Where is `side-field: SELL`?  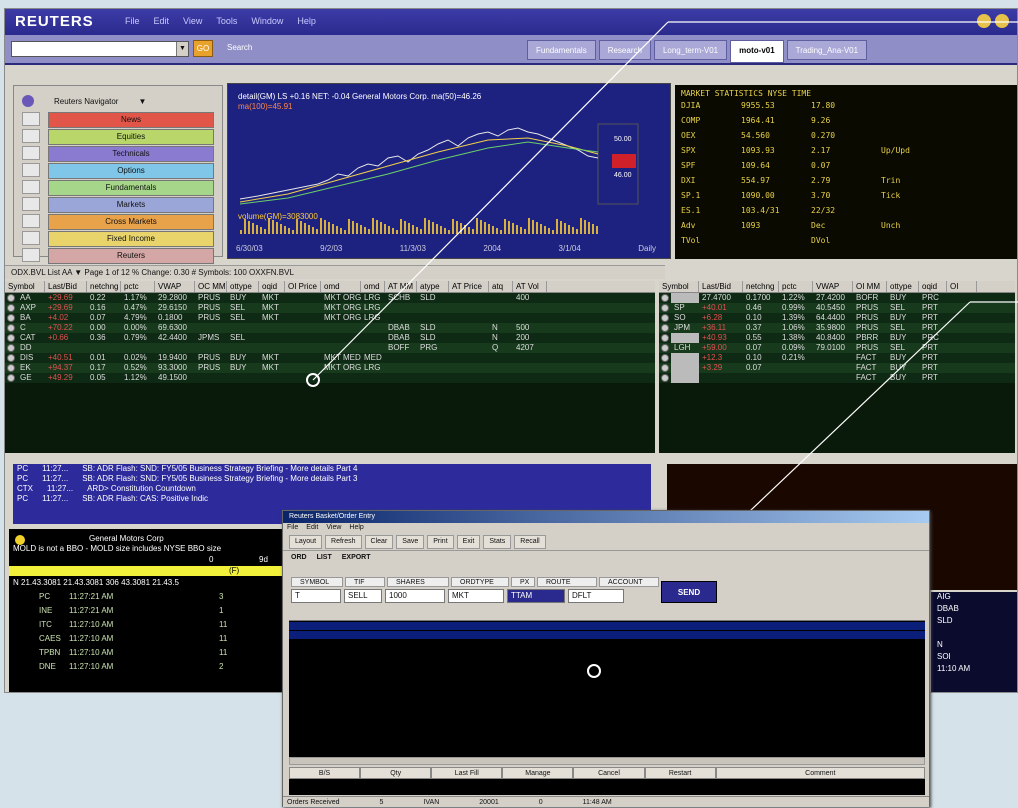
side-field: SELL is located at coordinates (363, 596).